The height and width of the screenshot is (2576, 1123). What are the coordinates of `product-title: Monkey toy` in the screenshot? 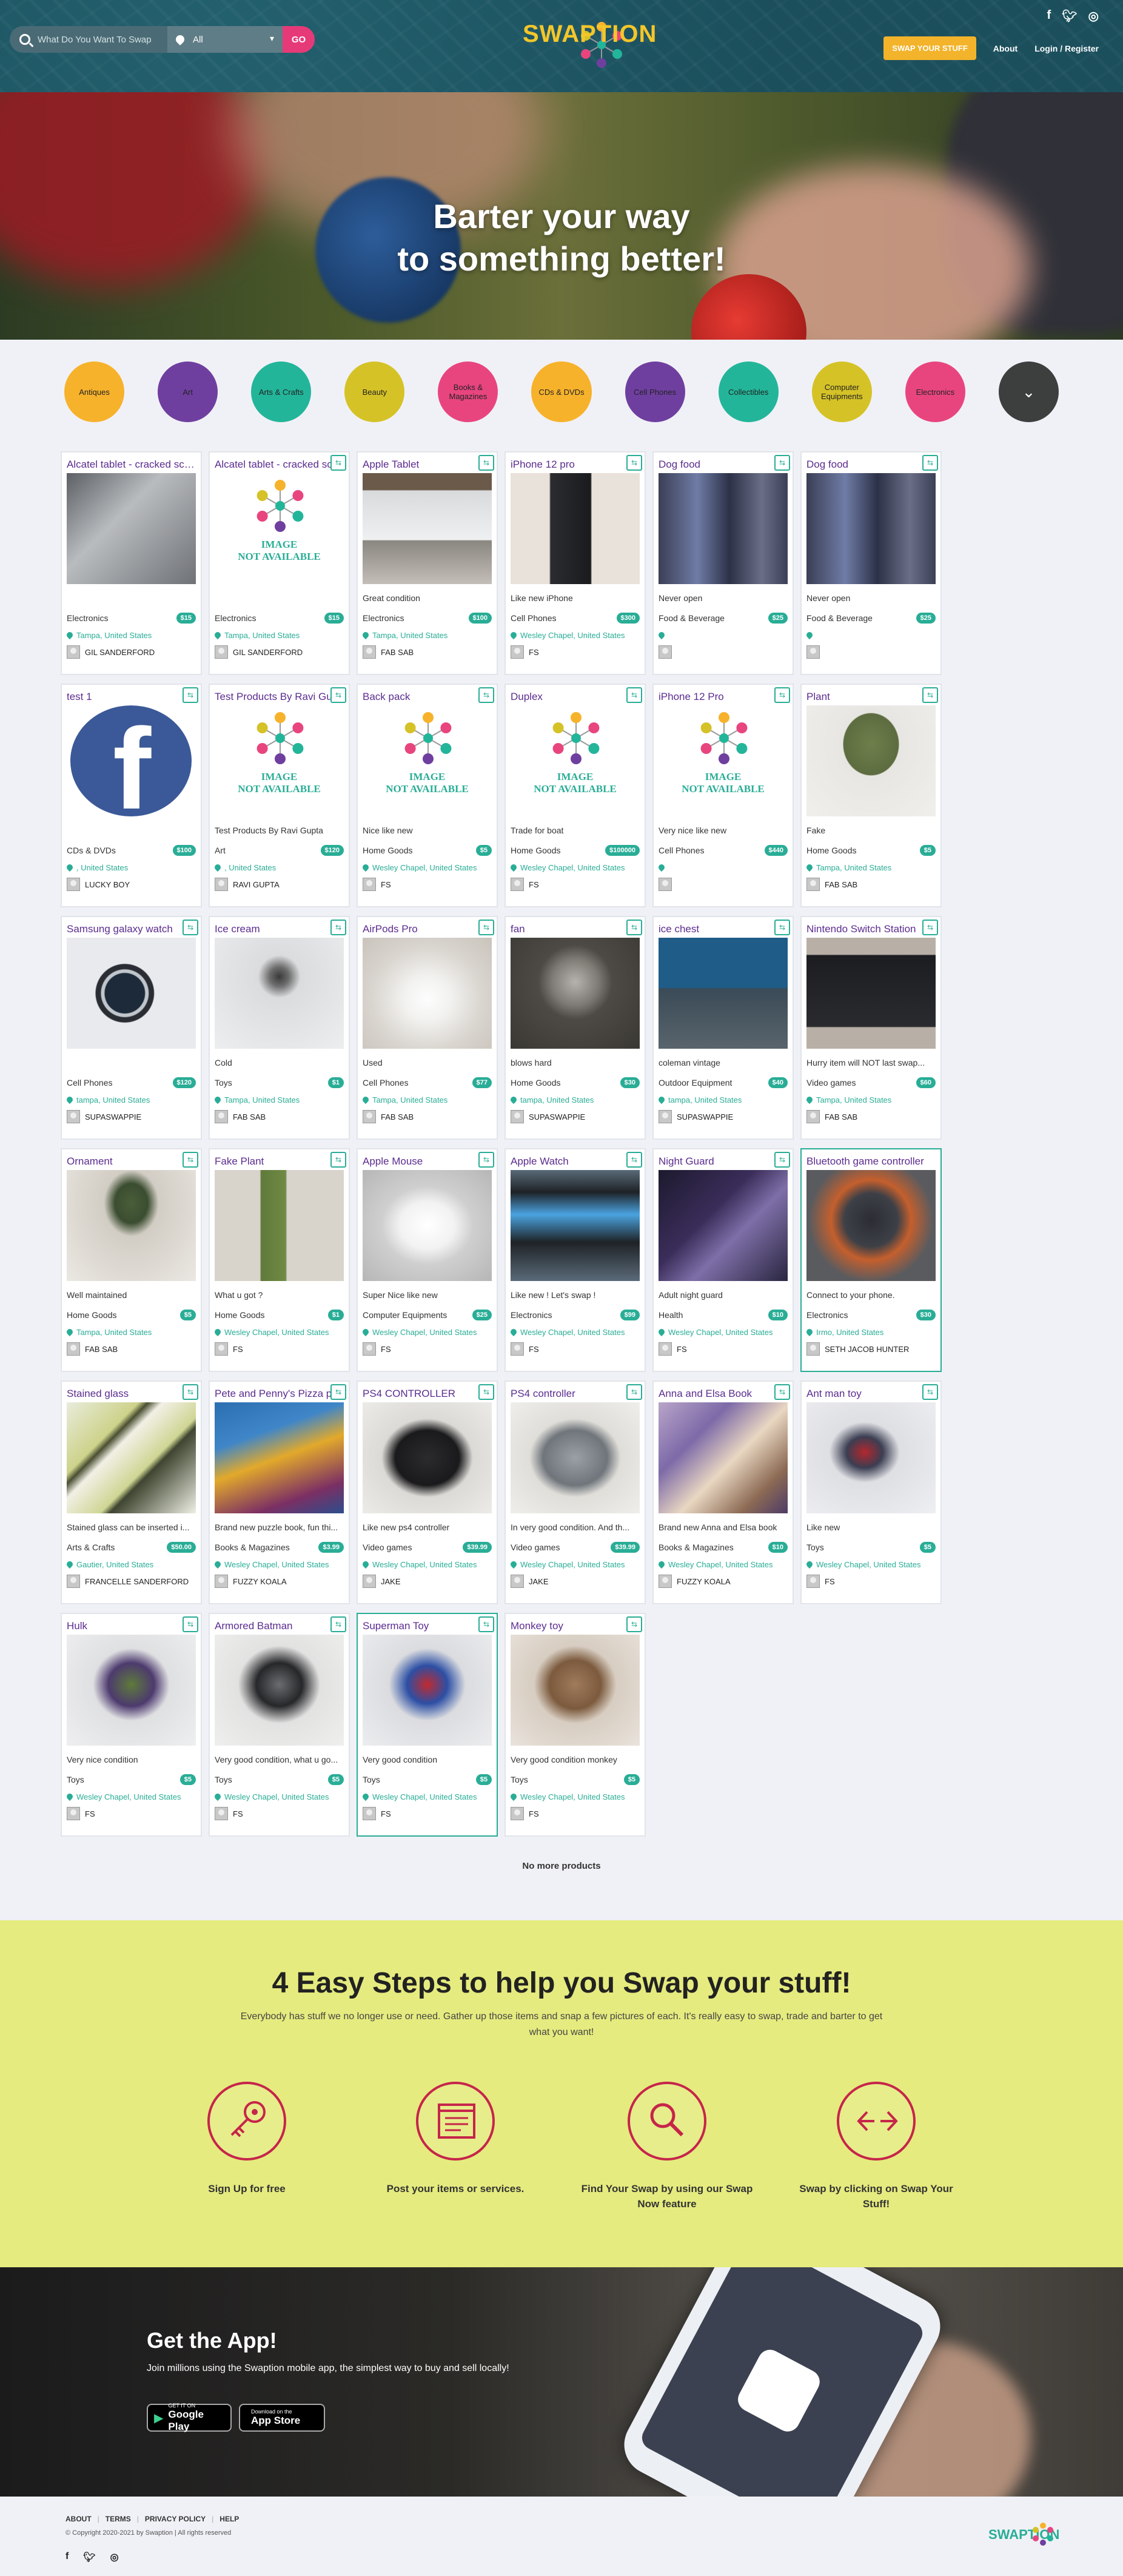 It's located at (575, 1626).